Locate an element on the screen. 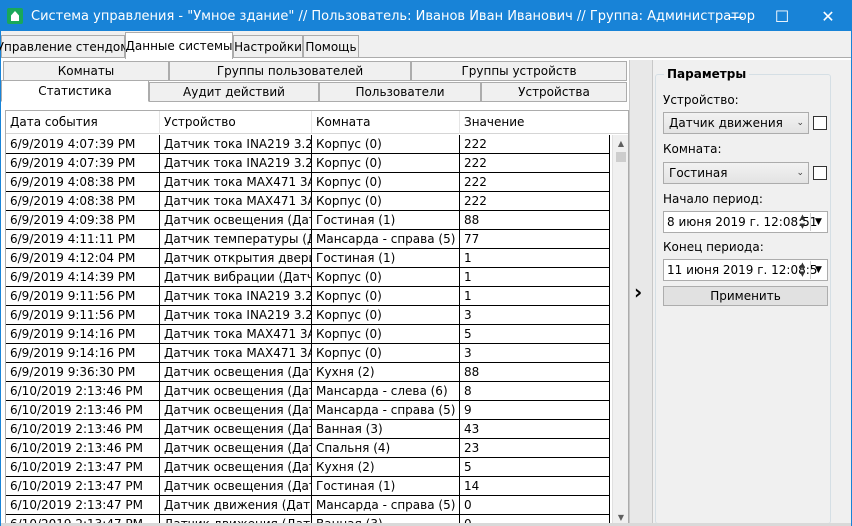 The width and height of the screenshot is (852, 526). end-date-picker: 11 июня 2019 г. 12:08:5 ▲ ▼ ▼ is located at coordinates (745, 270).